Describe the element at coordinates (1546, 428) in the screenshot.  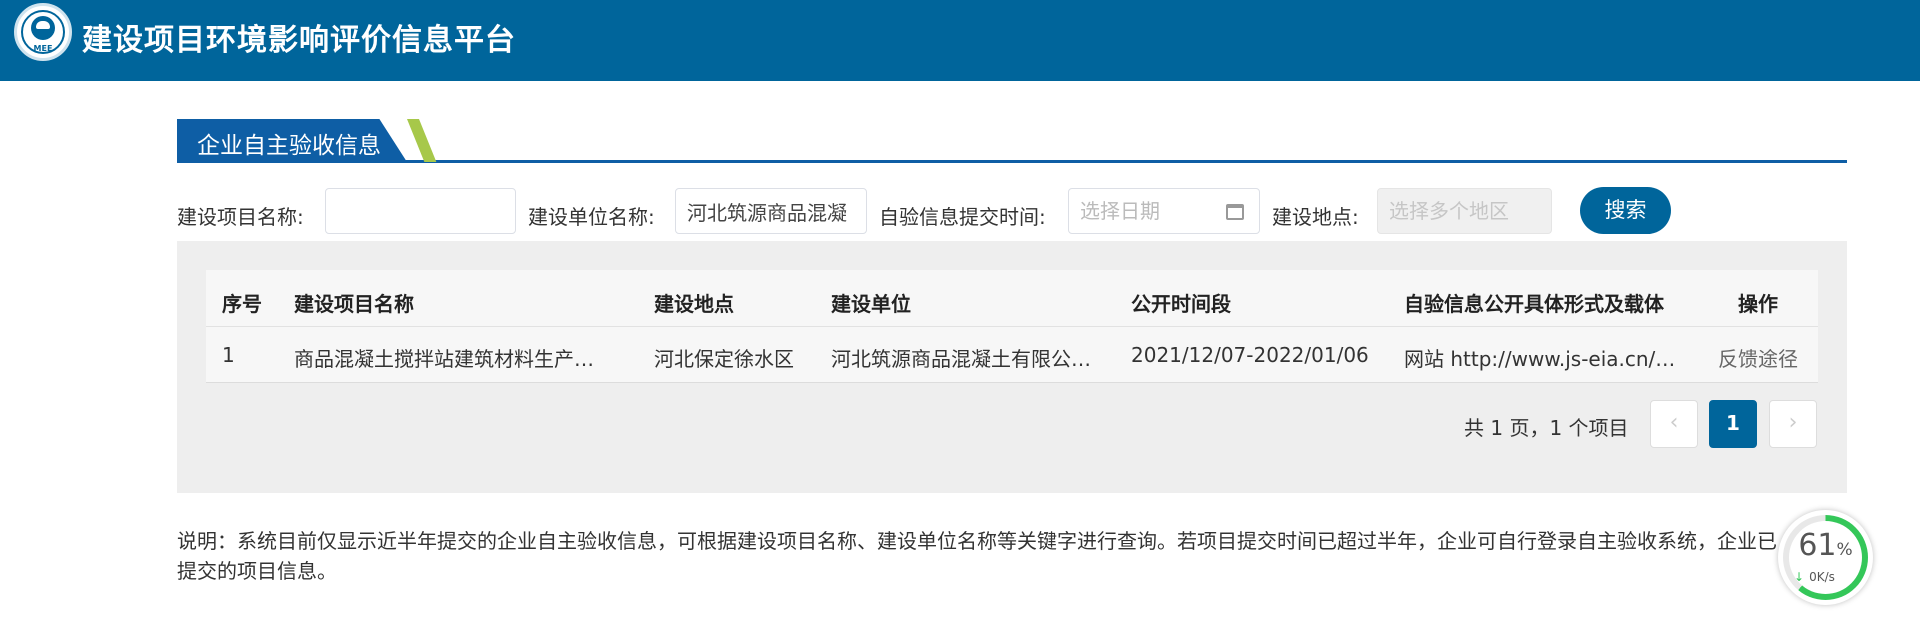
I see `pagination-info: 共 1 页，1 个项目` at that location.